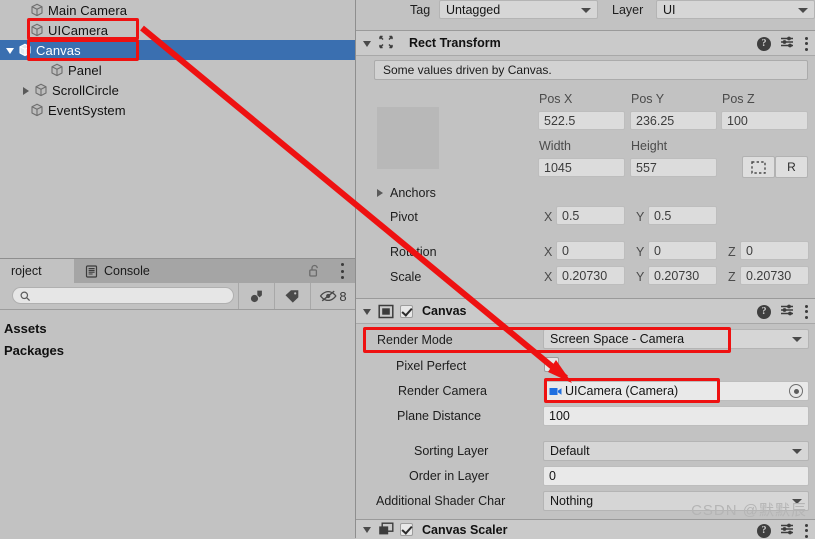 This screenshot has height=539, width=815. What do you see at coordinates (415, 340) in the screenshot?
I see `render-mode-label: Render Mode` at bounding box center [415, 340].